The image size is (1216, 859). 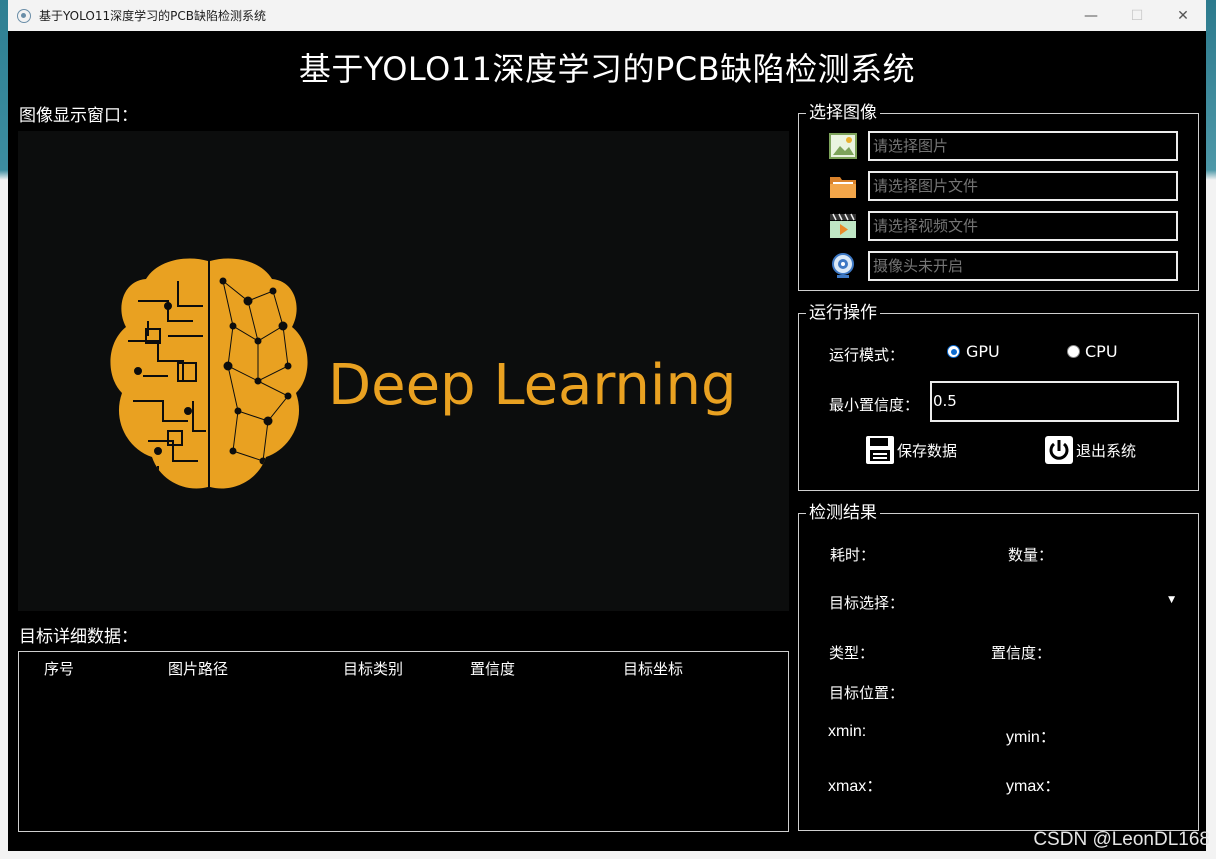 I want to click on image-path-input, so click(x=1023, y=146).